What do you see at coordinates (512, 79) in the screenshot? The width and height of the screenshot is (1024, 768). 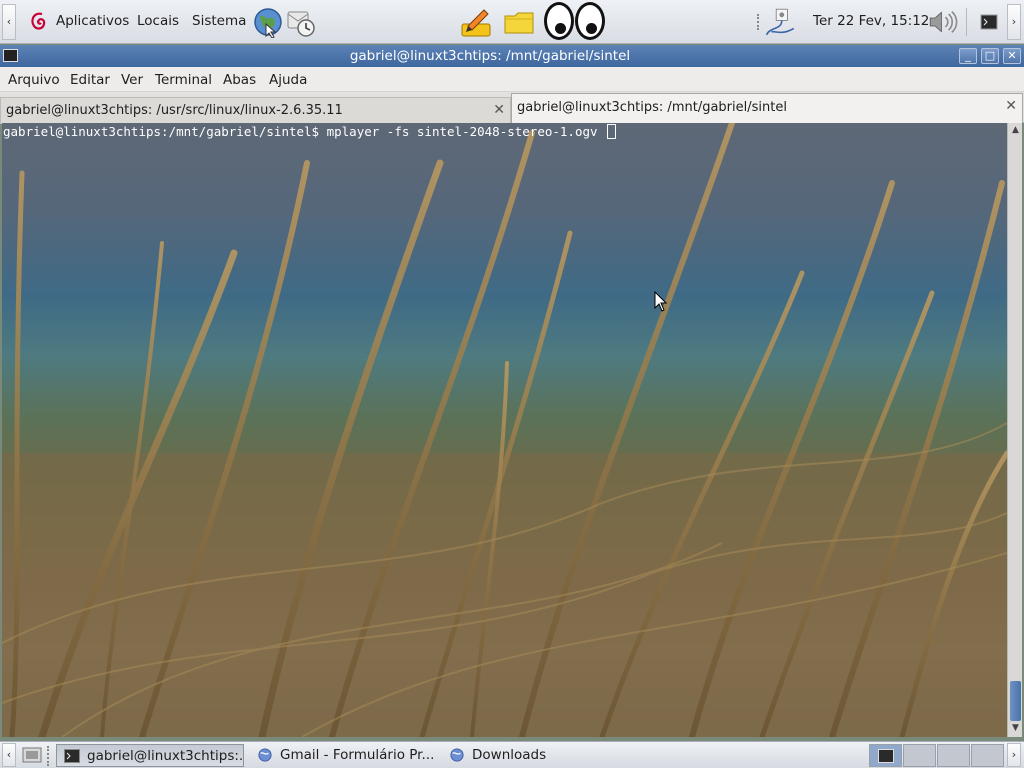 I see `menubar: Arquivo Editar Ver Terminal Abas Ajuda` at bounding box center [512, 79].